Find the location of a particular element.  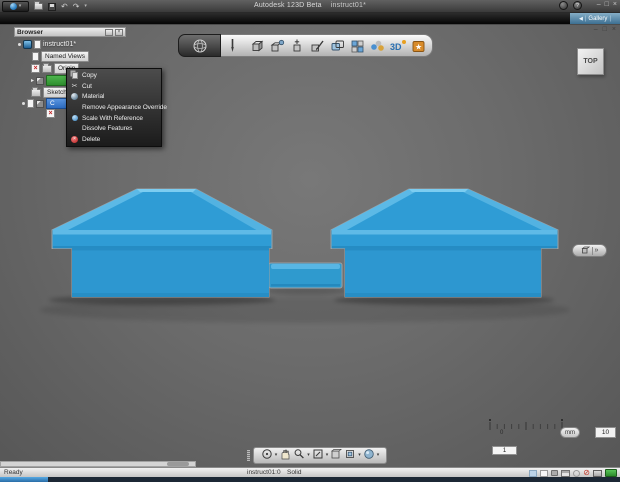

display-caret-icon: ▾ is located at coordinates (359, 455).